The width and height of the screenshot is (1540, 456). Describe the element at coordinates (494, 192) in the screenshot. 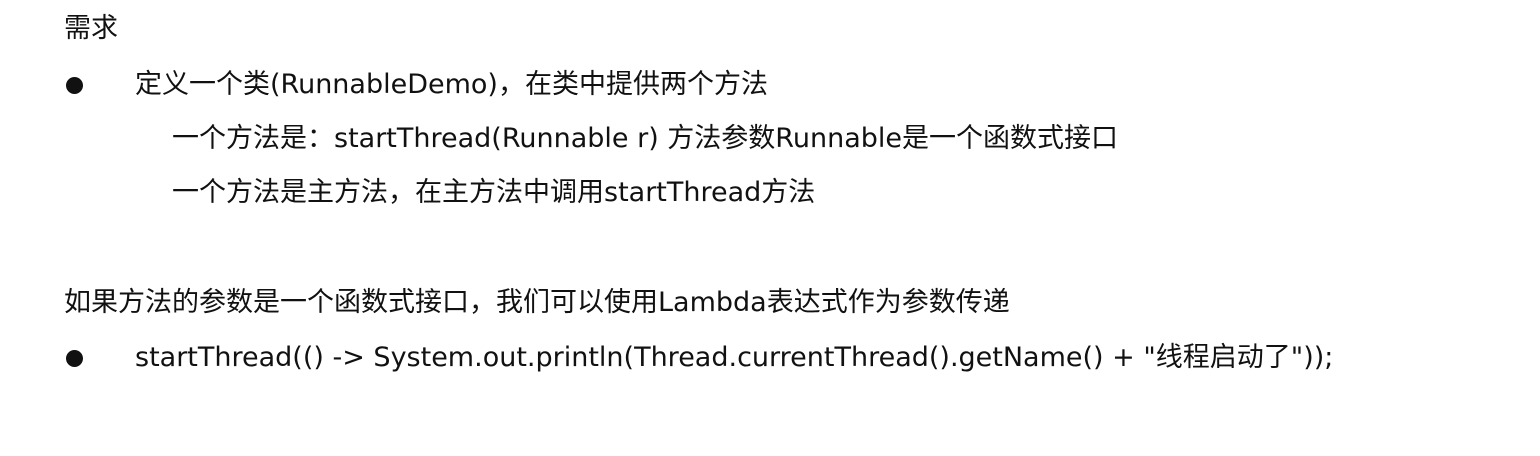

I see `requirement-subitem-main: 一个方法是主方法，在主方法中调用startThread方法` at that location.